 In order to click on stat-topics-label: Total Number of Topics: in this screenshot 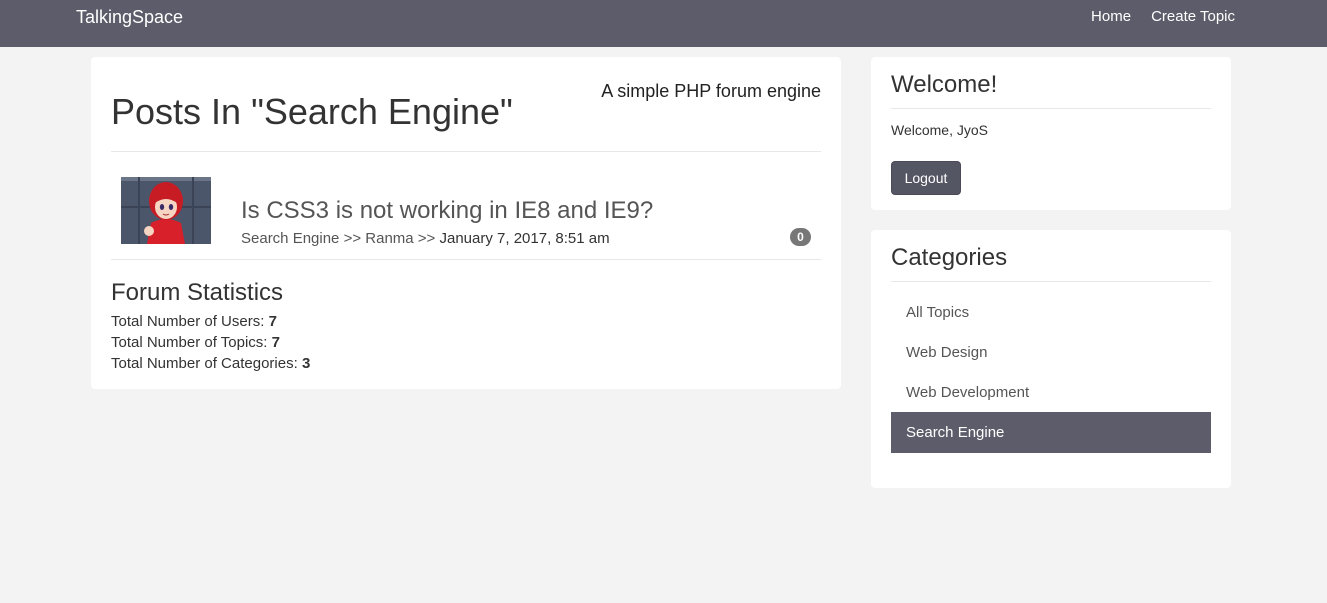, I will do `click(189, 342)`.